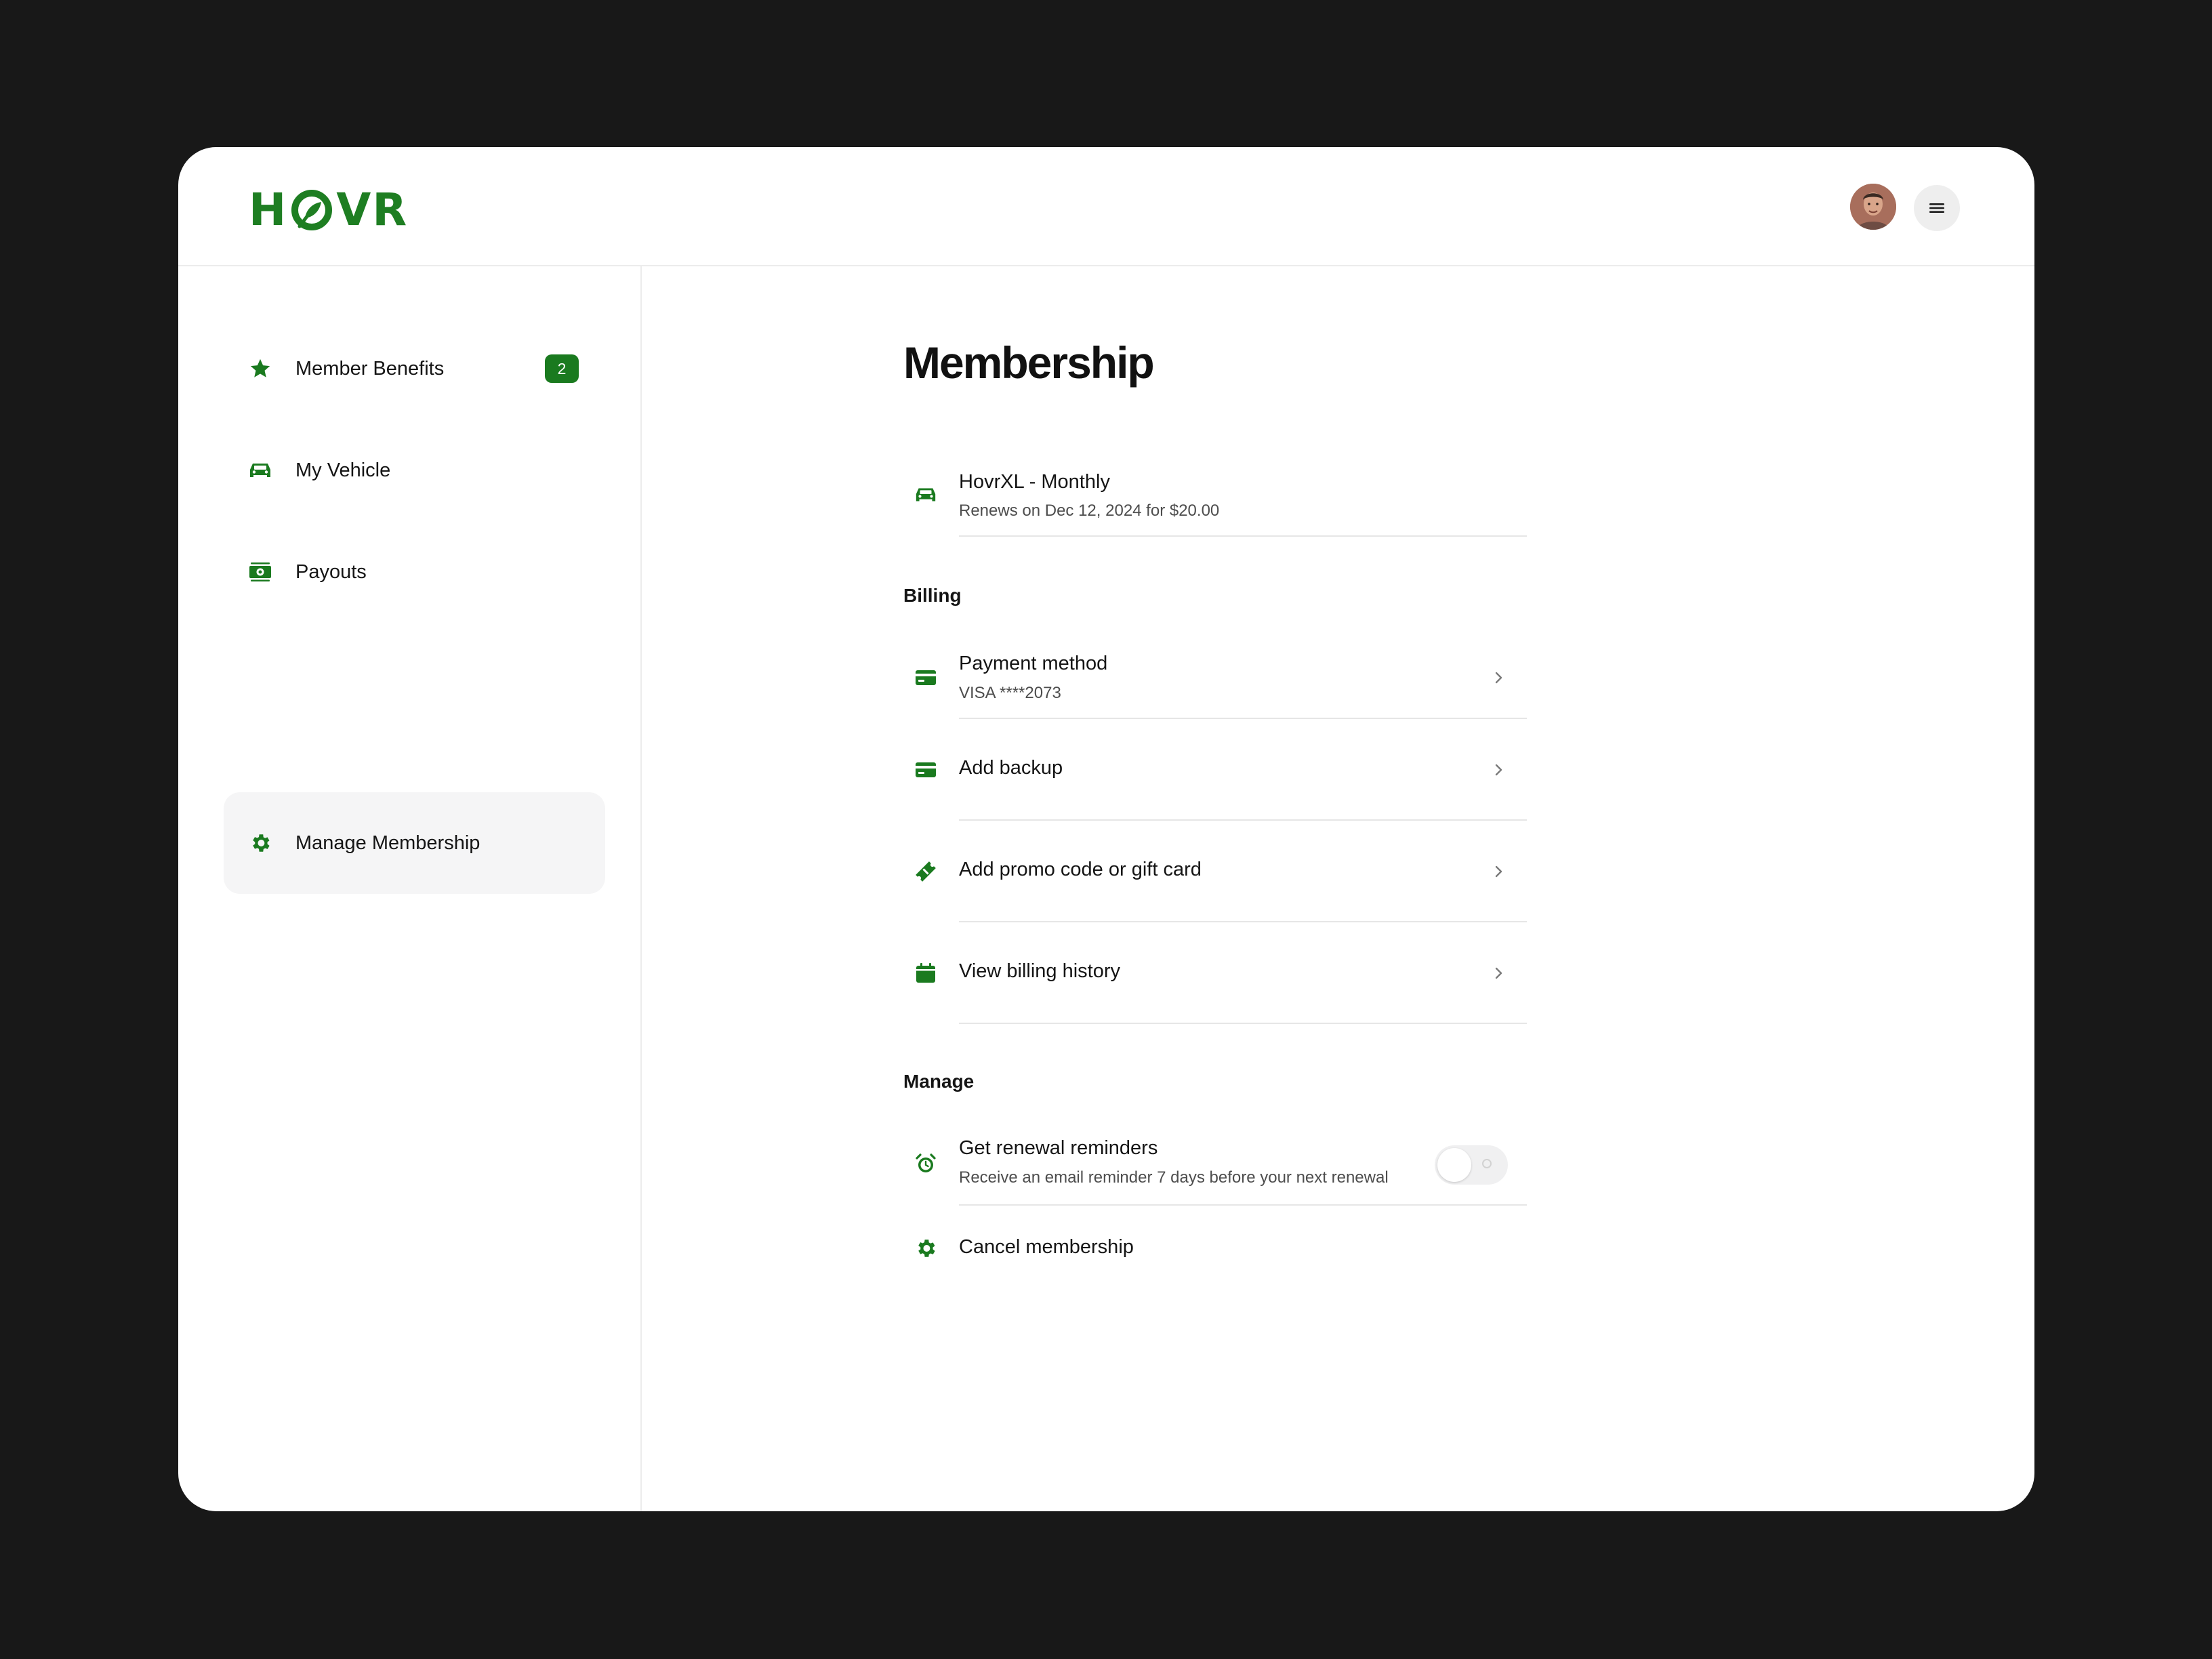 The width and height of the screenshot is (2212, 1659). What do you see at coordinates (1040, 971) in the screenshot?
I see `billing-history-label: View billing history` at bounding box center [1040, 971].